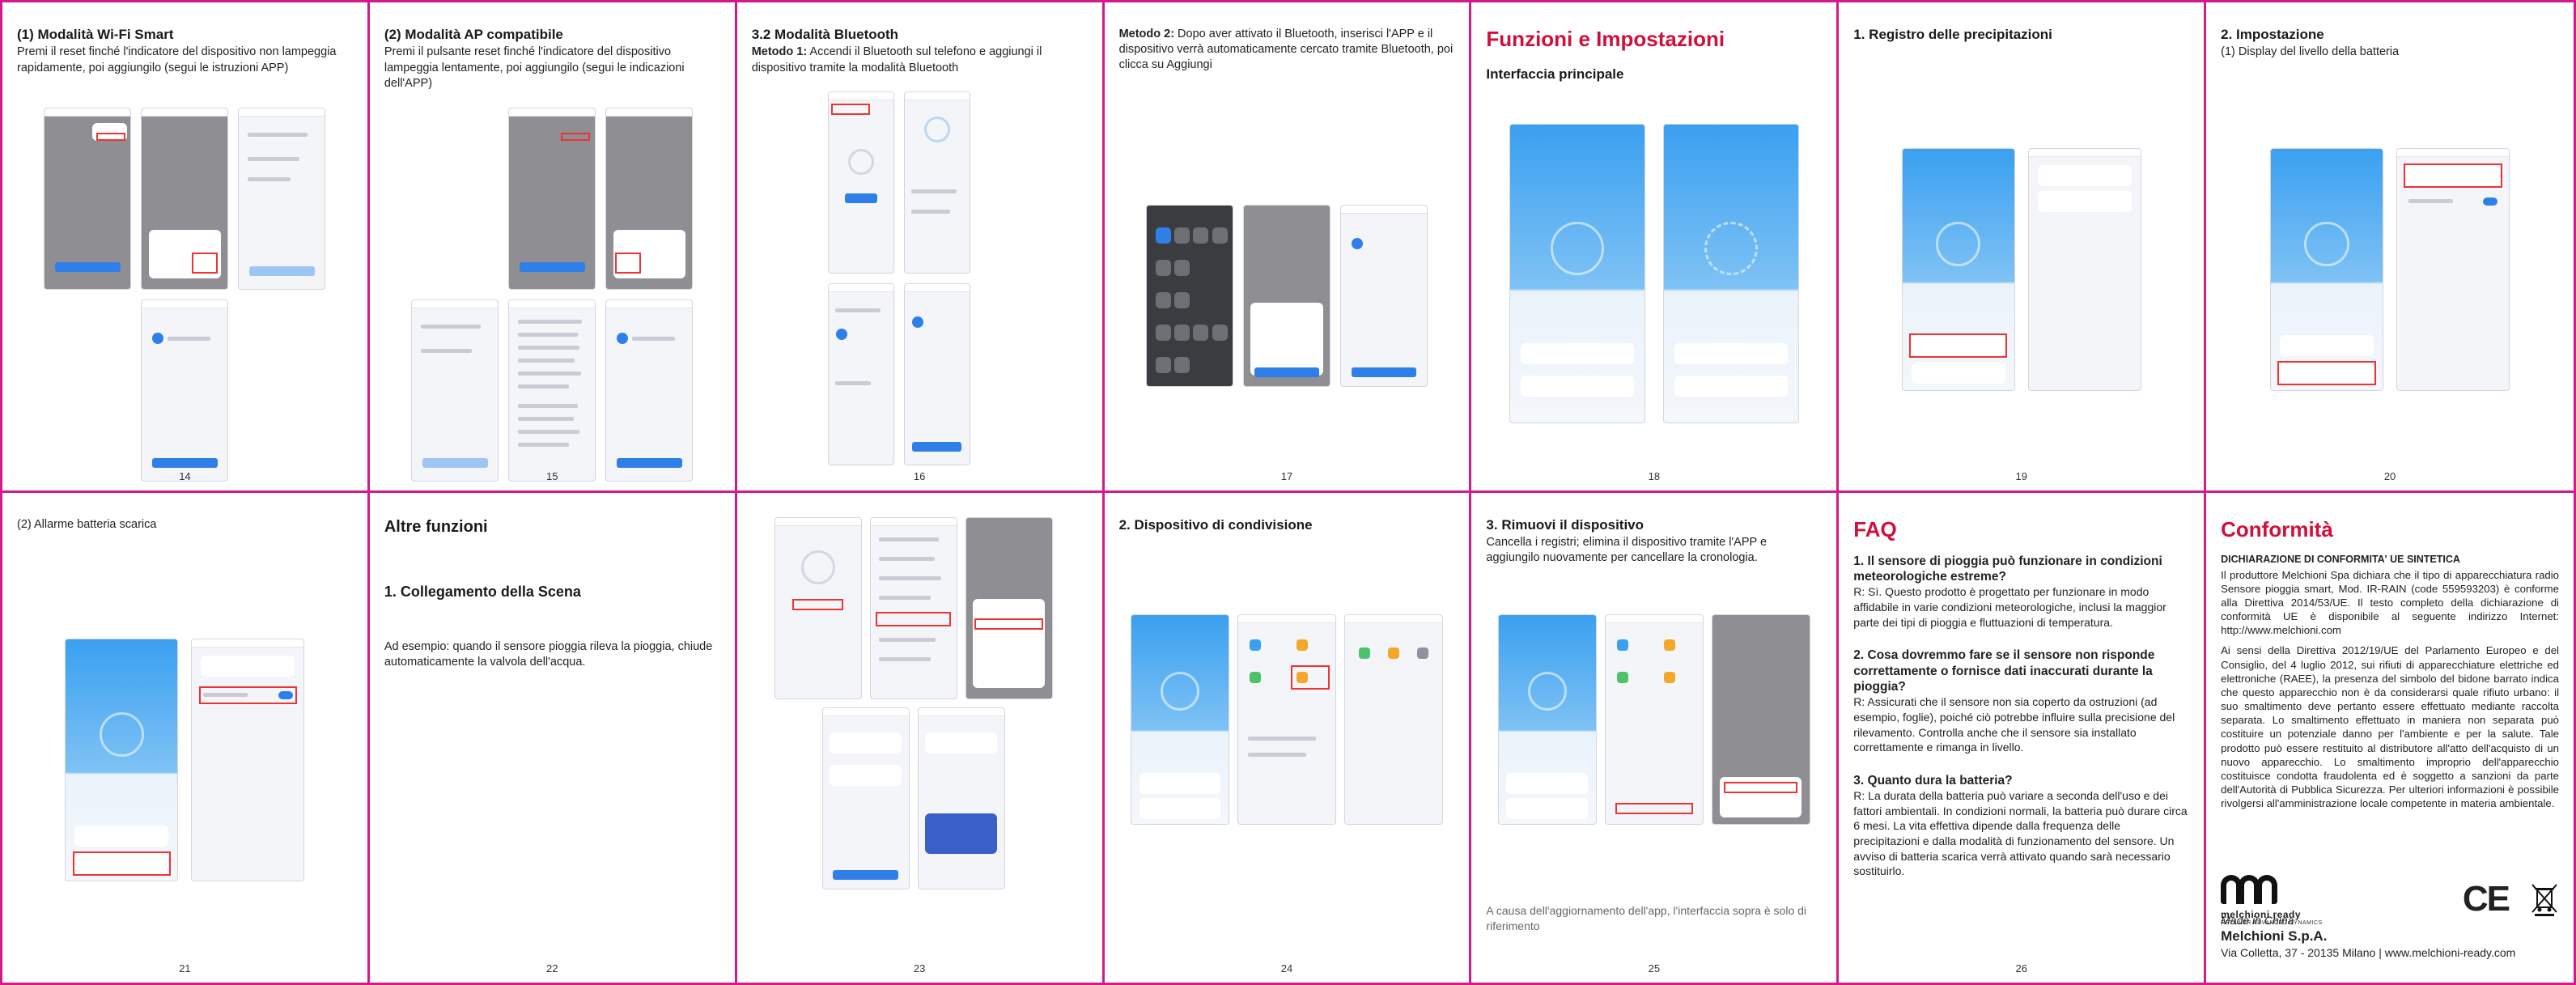 This screenshot has height=985, width=2576. I want to click on panel-page-19: 1. Registro delle precipitazioni 19, so click(2023, 248).